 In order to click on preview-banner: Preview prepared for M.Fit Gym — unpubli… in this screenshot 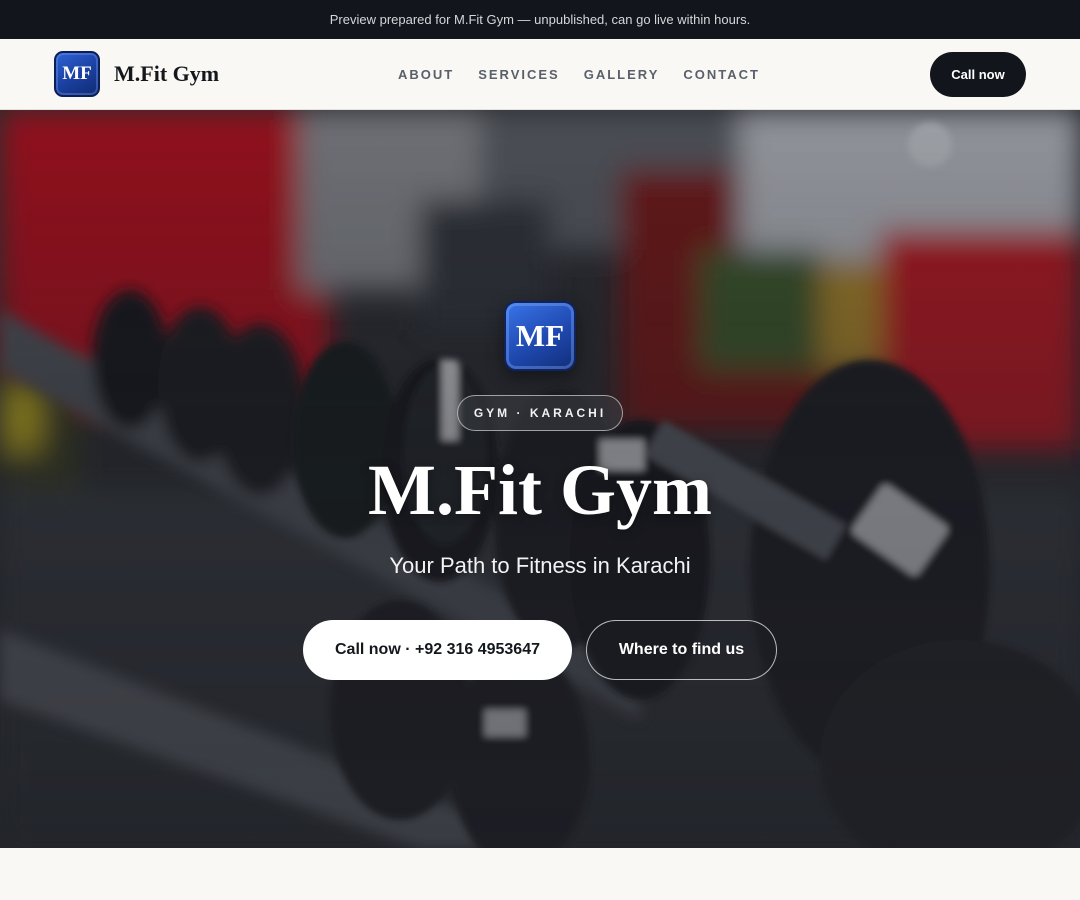, I will do `click(540, 19)`.